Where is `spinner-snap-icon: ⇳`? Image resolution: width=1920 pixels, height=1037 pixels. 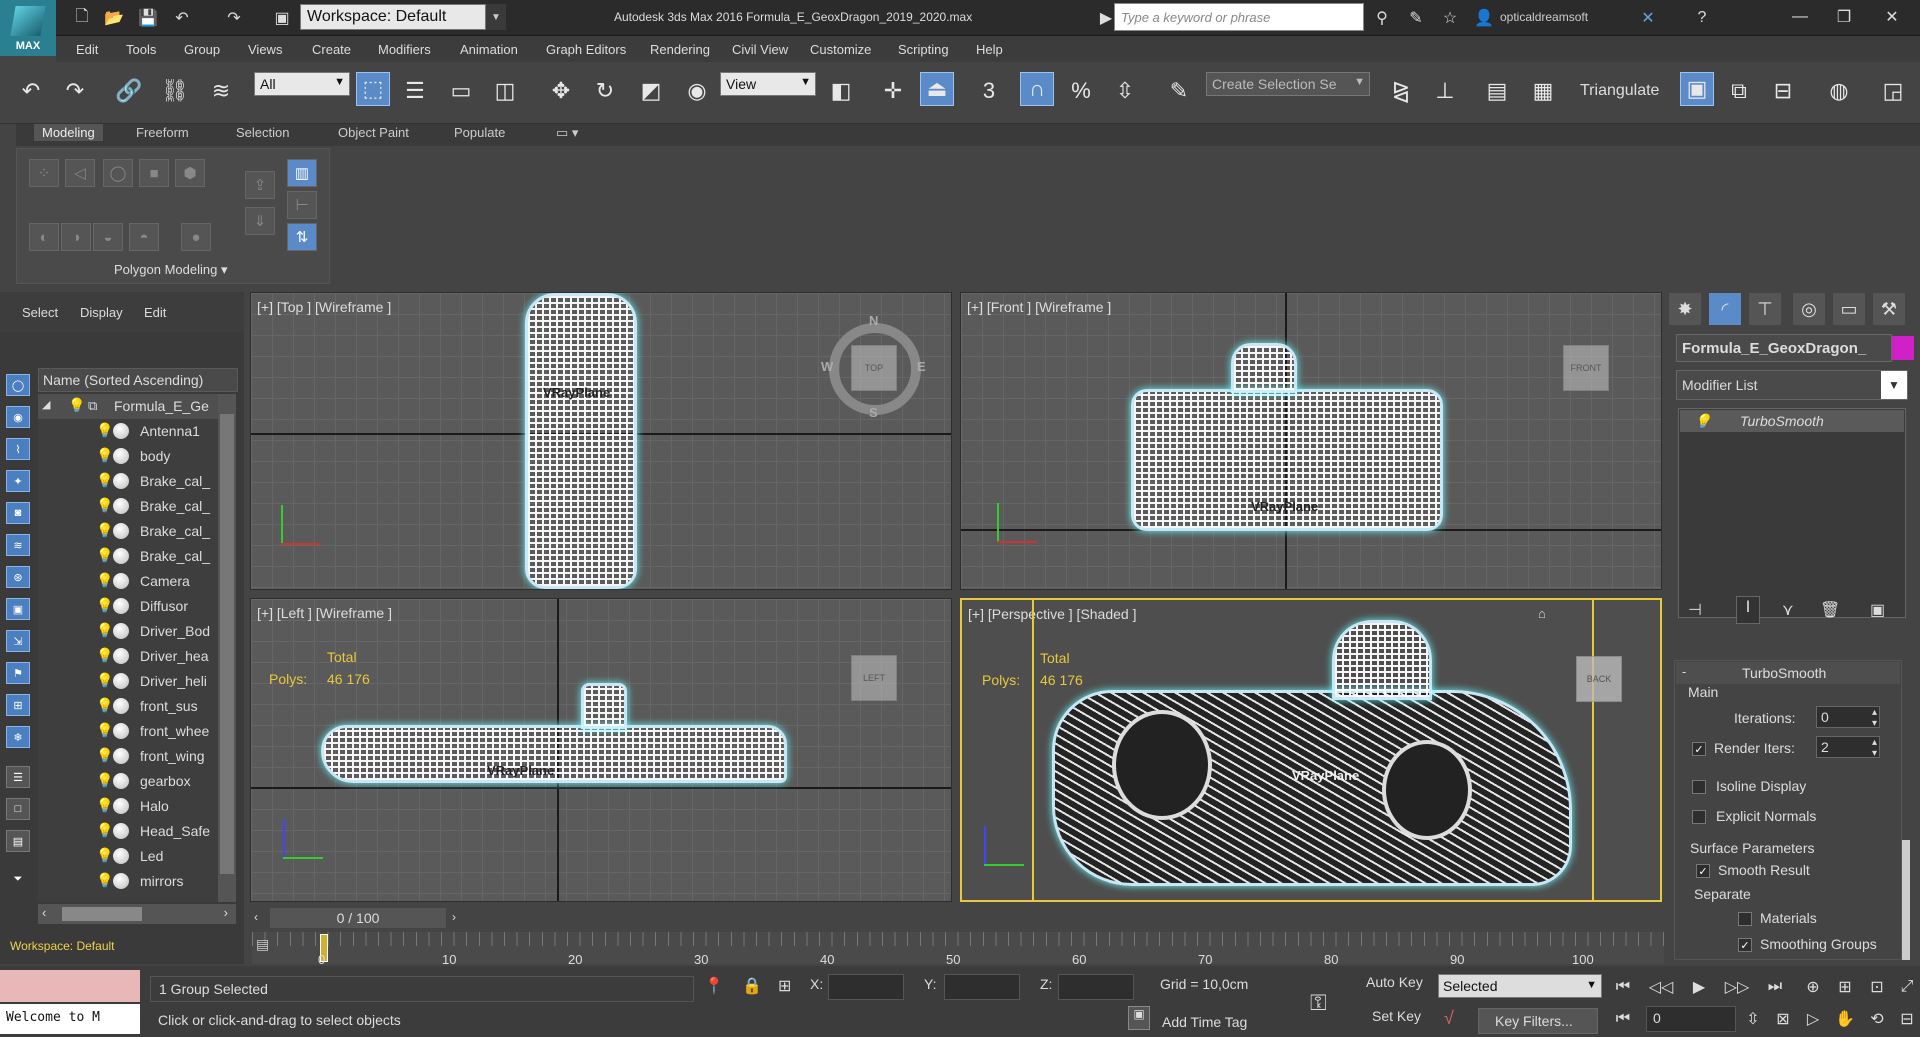 spinner-snap-icon: ⇳ is located at coordinates (1125, 91).